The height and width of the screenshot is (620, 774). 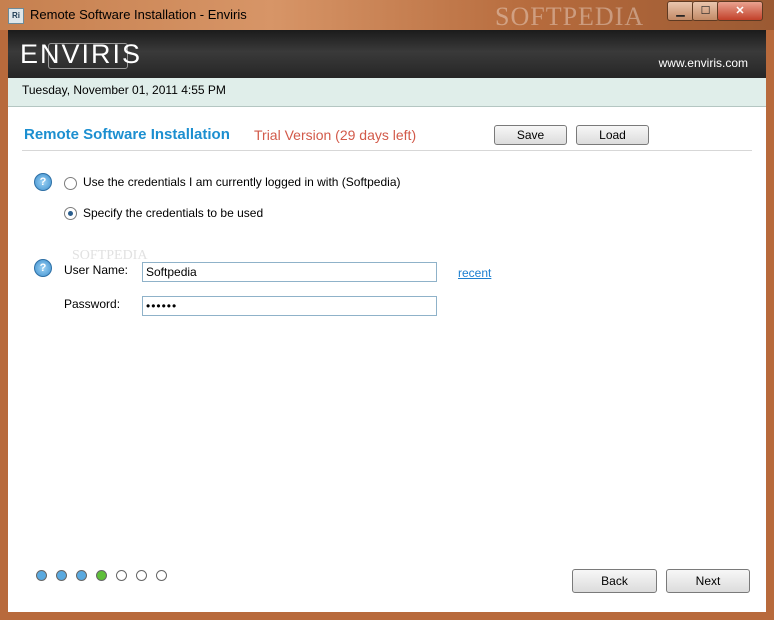 I want to click on radio-specify-label: Specify the credentials to be used, so click(x=173, y=213).